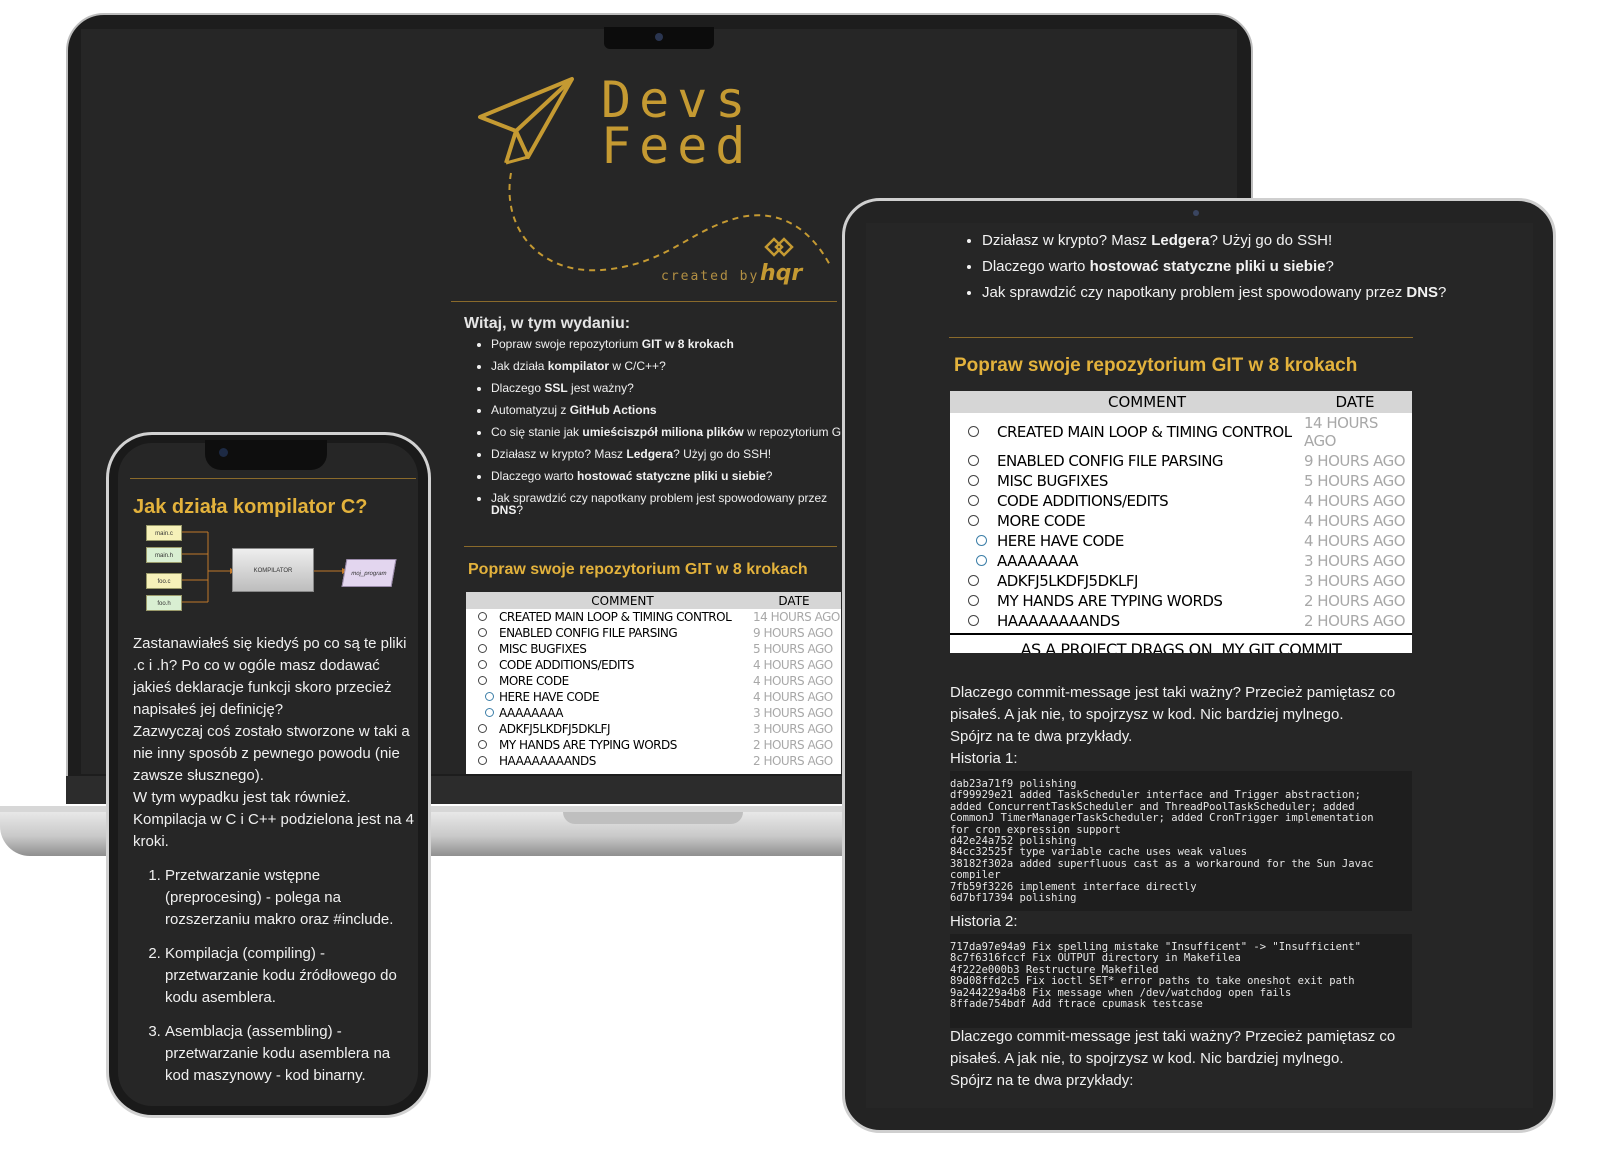 The width and height of the screenshot is (1599, 1161). Describe the element at coordinates (622, 600) in the screenshot. I see `column-header-comment: COMMENT` at that location.